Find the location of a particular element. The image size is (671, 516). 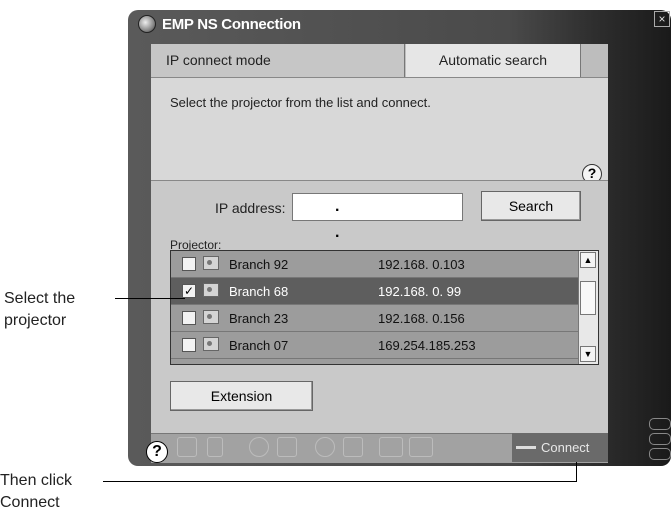

scroll-down-icon: ▼ is located at coordinates (588, 354).